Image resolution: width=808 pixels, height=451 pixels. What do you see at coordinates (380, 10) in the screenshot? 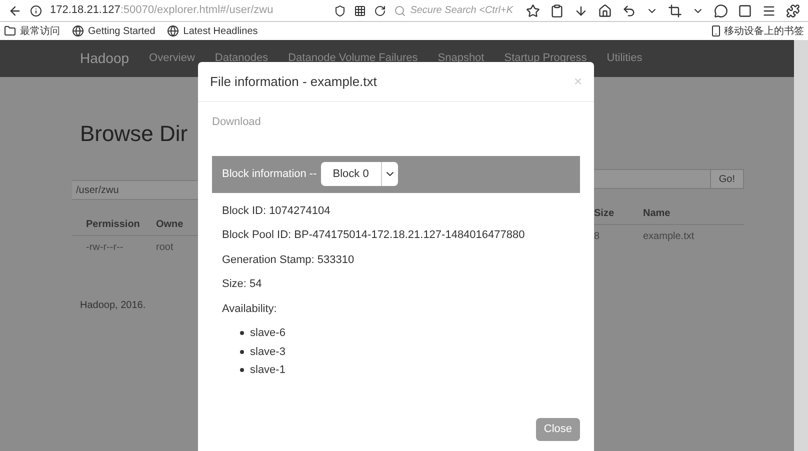
I see `reload-icon` at bounding box center [380, 10].